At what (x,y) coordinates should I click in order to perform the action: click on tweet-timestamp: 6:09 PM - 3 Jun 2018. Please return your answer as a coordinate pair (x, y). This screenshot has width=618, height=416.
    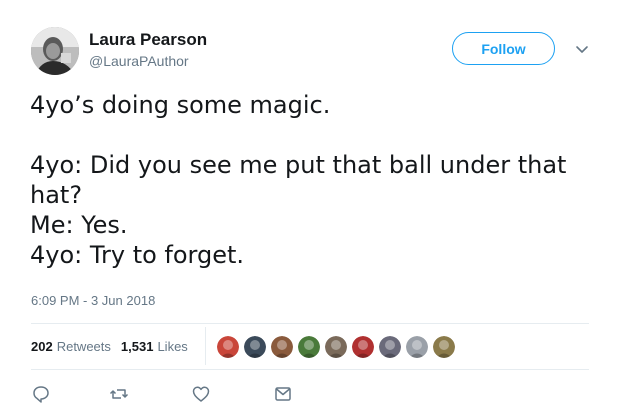
    Looking at the image, I should click on (93, 300).